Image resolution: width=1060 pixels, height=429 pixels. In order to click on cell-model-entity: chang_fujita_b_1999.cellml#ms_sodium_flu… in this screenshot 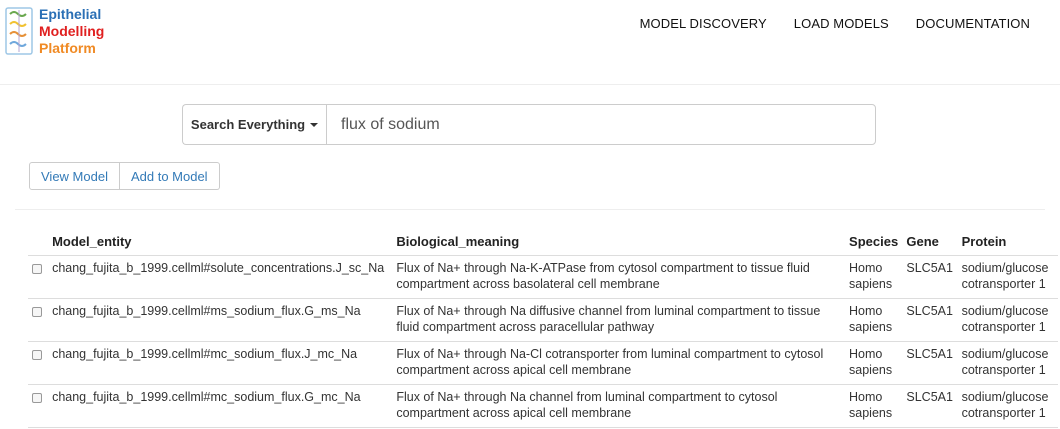, I will do `click(220, 320)`.